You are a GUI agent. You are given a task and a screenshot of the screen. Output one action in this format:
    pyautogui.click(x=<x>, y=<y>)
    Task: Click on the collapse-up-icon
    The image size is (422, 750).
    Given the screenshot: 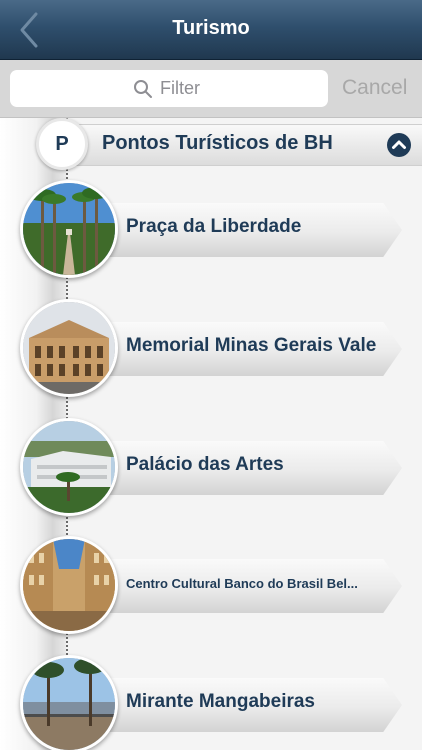 What is the action you would take?
    pyautogui.click(x=399, y=145)
    